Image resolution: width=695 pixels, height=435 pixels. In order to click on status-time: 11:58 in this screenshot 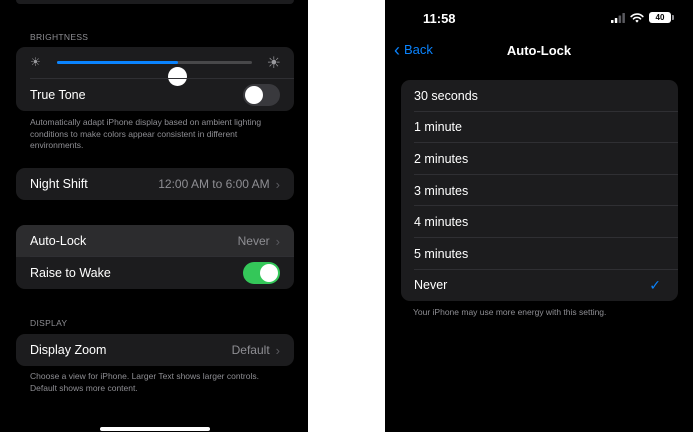, I will do `click(439, 18)`.